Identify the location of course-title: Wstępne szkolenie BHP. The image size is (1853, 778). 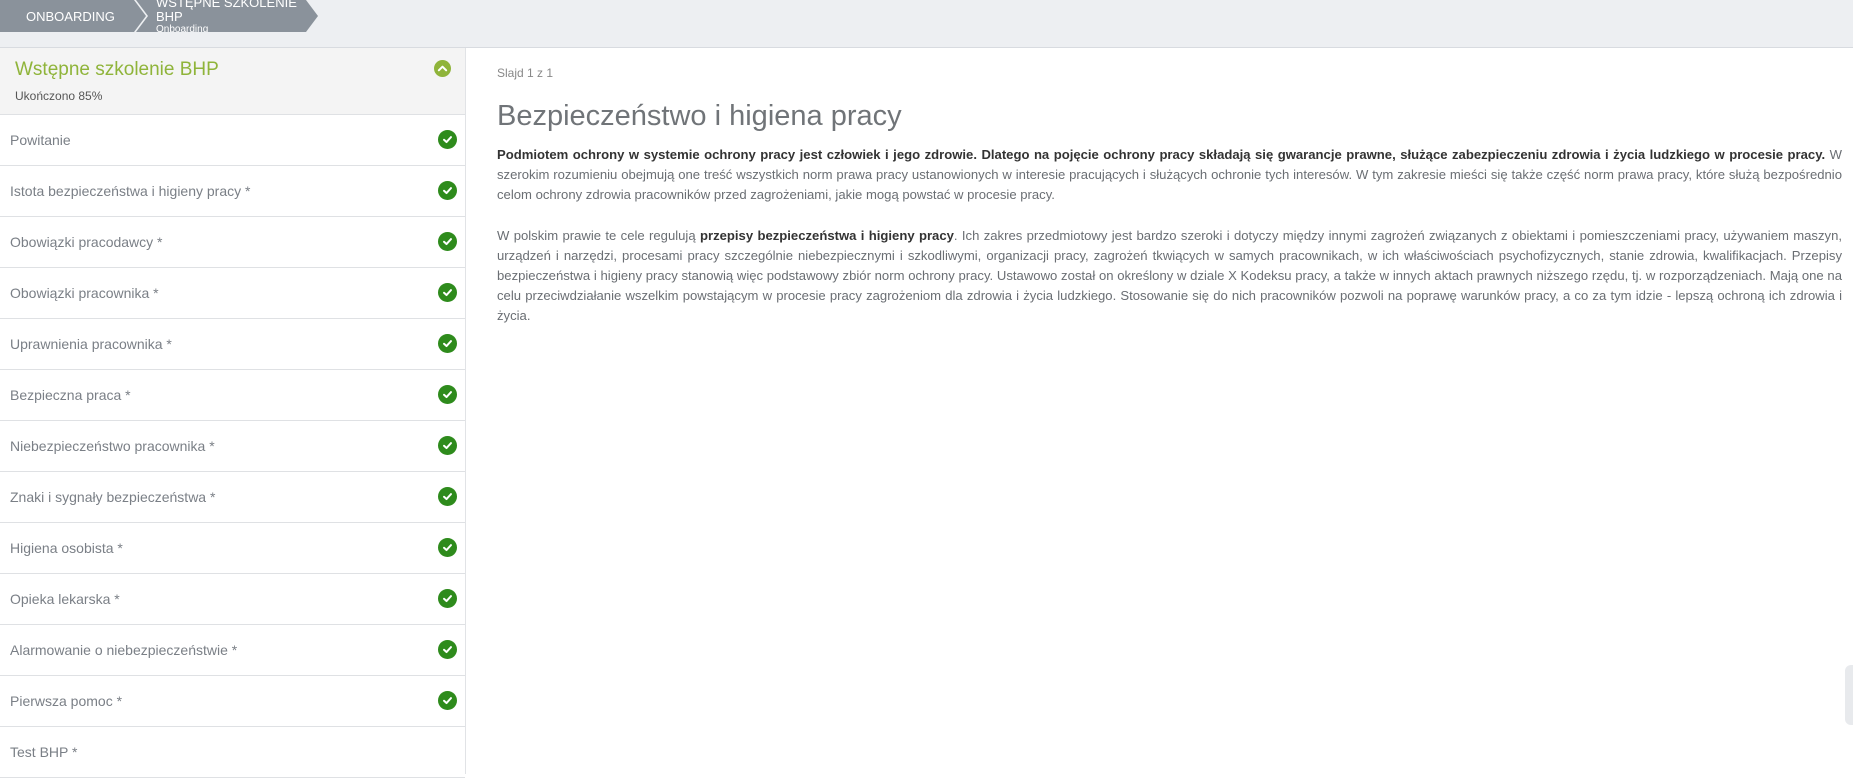
(117, 69).